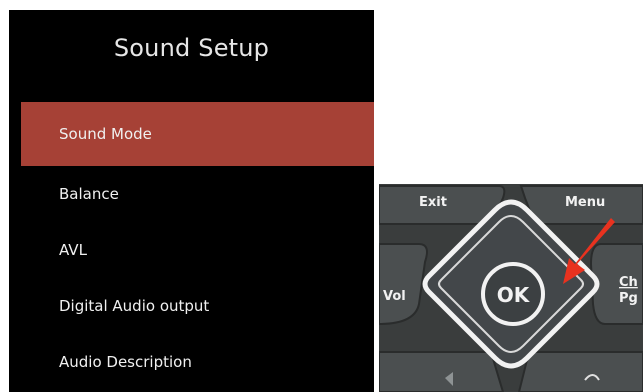  I want to click on menu-item-label: Balance, so click(89, 194).